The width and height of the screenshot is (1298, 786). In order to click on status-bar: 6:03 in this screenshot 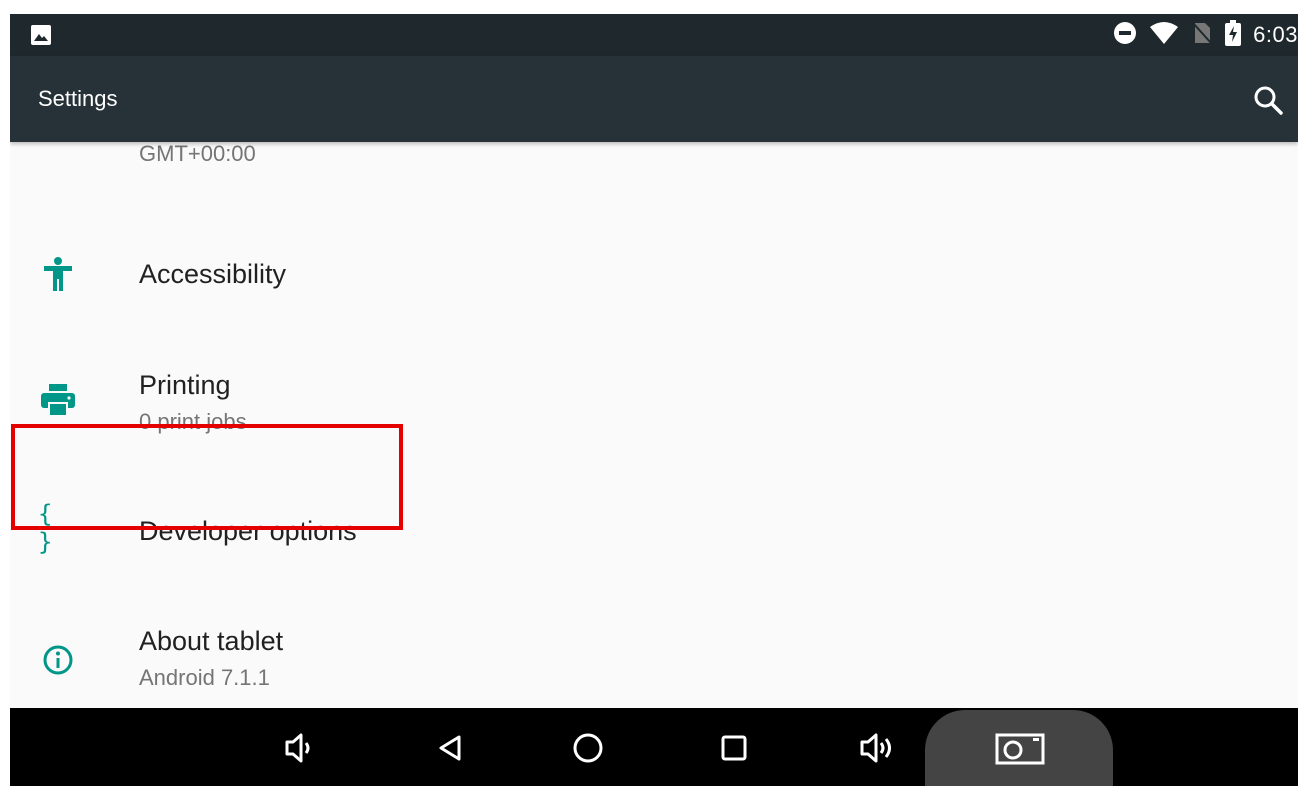, I will do `click(654, 35)`.